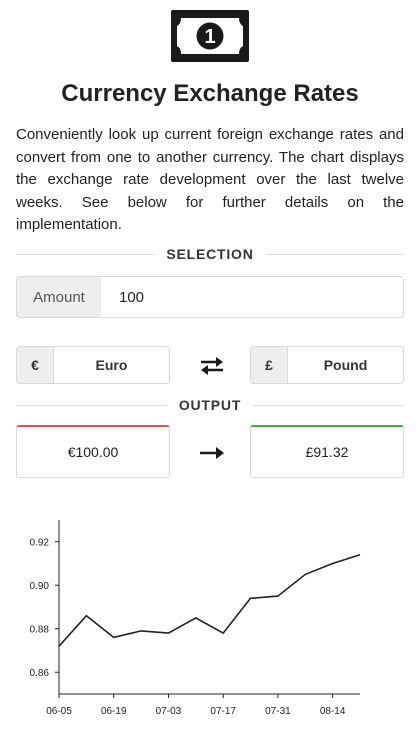 The height and width of the screenshot is (740, 420). Describe the element at coordinates (269, 365) in the screenshot. I see `to-currency-symbol: £` at that location.